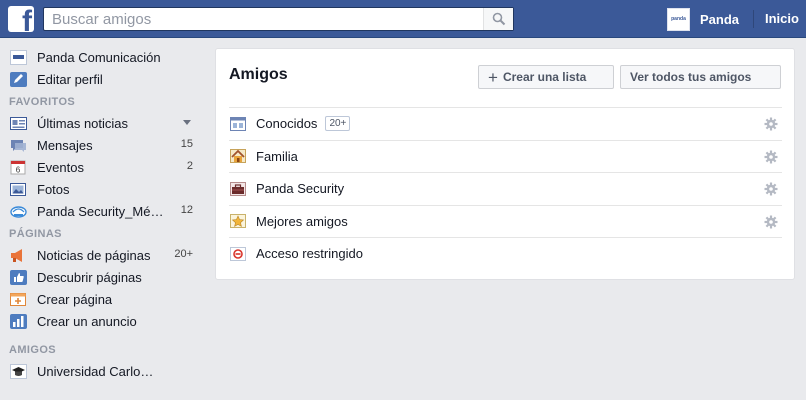 Image resolution: width=806 pixels, height=400 pixels. What do you see at coordinates (187, 122) in the screenshot?
I see `chevron-down-icon` at bounding box center [187, 122].